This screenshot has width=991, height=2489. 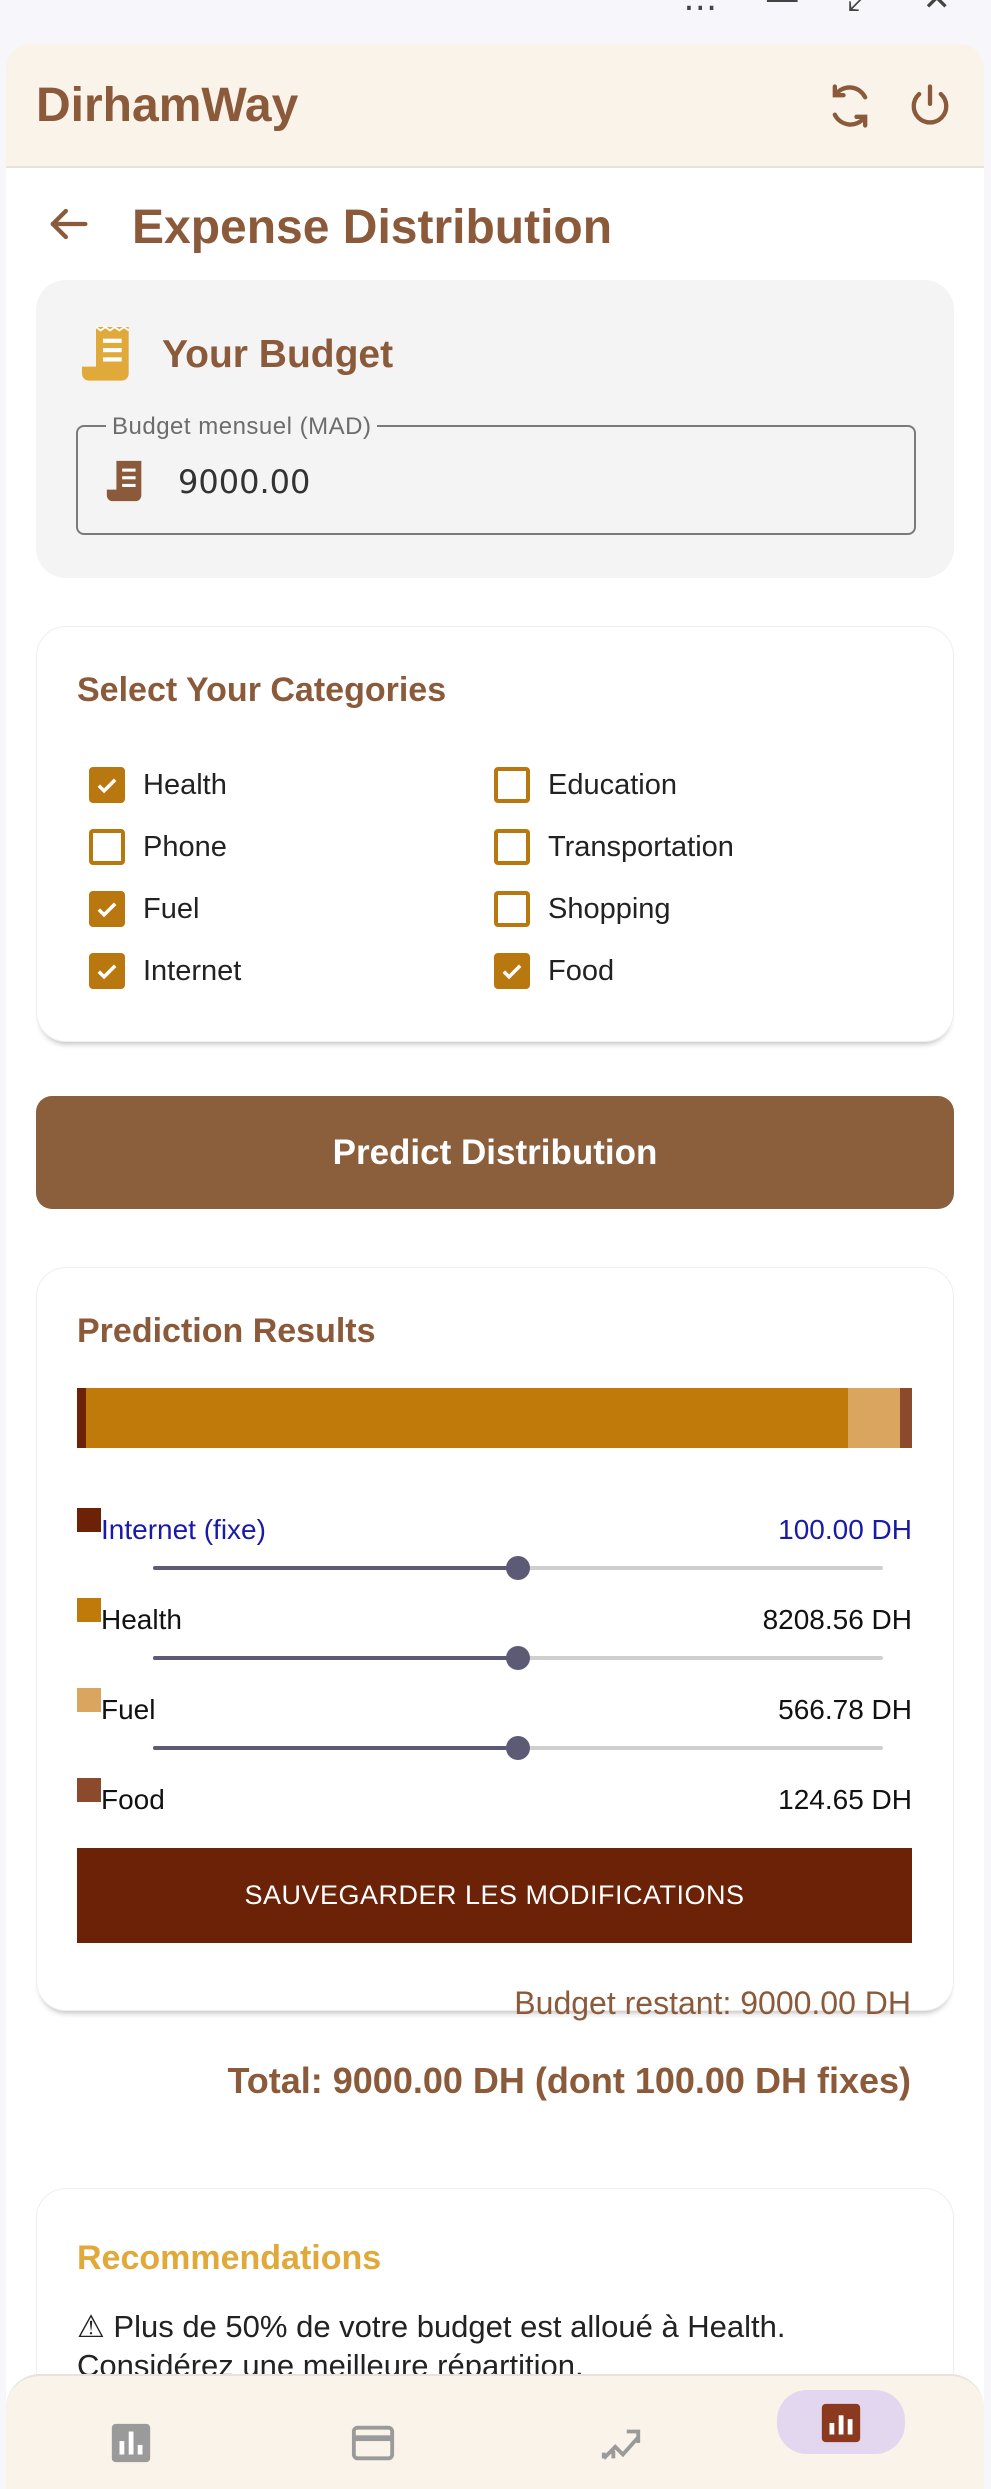 What do you see at coordinates (494, 1618) in the screenshot?
I see `result-row: Health 8208.56 DH` at bounding box center [494, 1618].